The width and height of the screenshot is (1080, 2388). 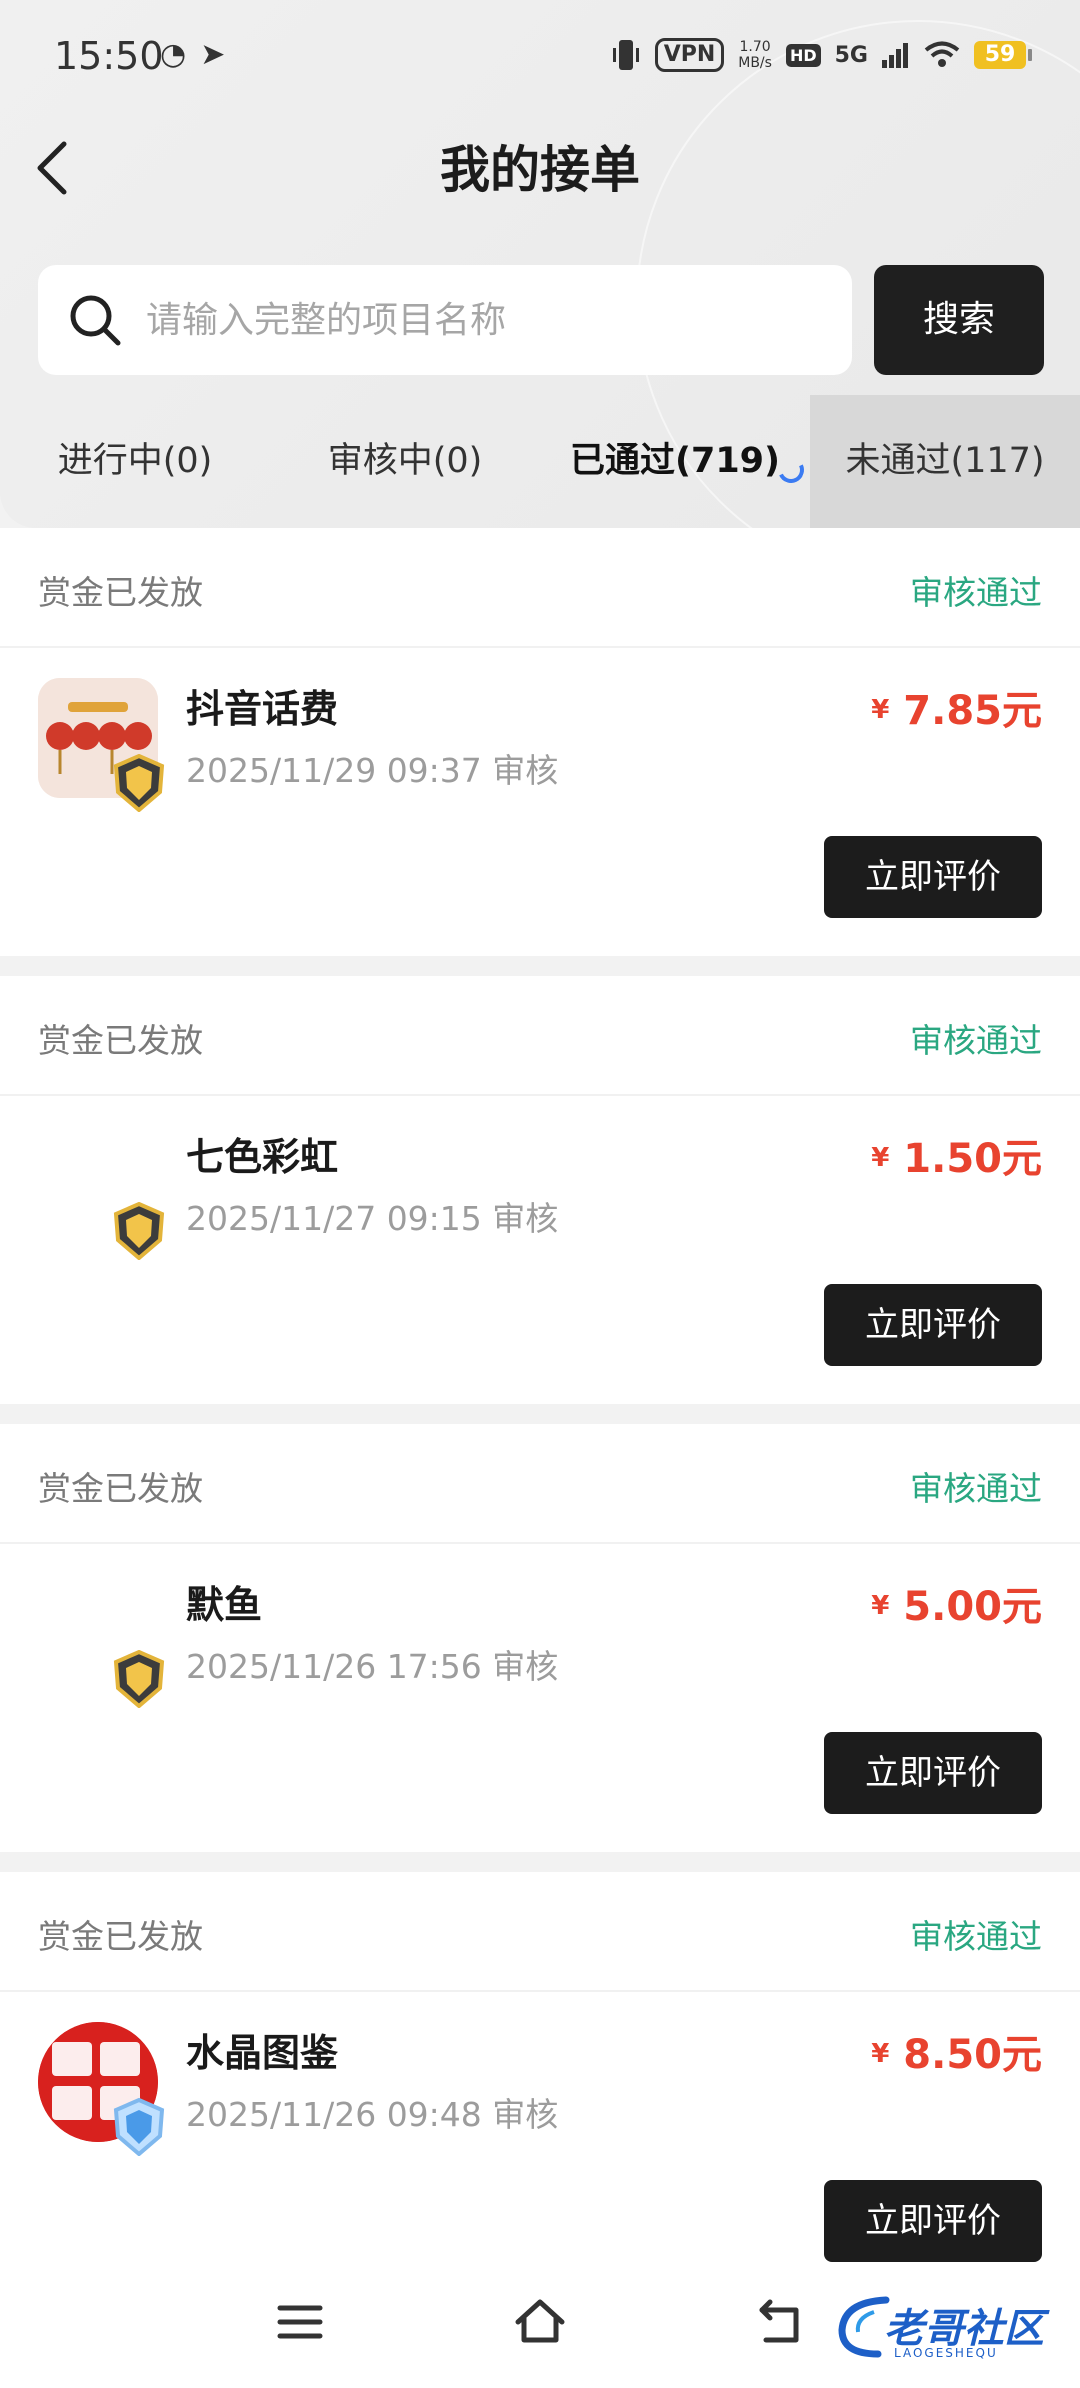 I want to click on project-name: 水晶图鉴, so click(x=262, y=2053).